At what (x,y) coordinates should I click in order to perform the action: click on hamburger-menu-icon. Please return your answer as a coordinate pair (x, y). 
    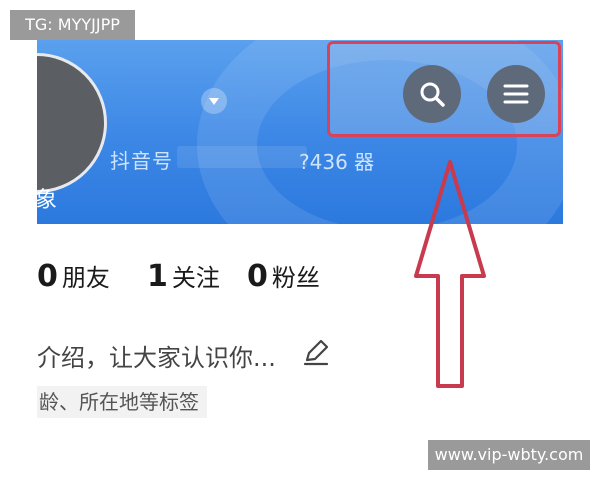
    Looking at the image, I should click on (516, 94).